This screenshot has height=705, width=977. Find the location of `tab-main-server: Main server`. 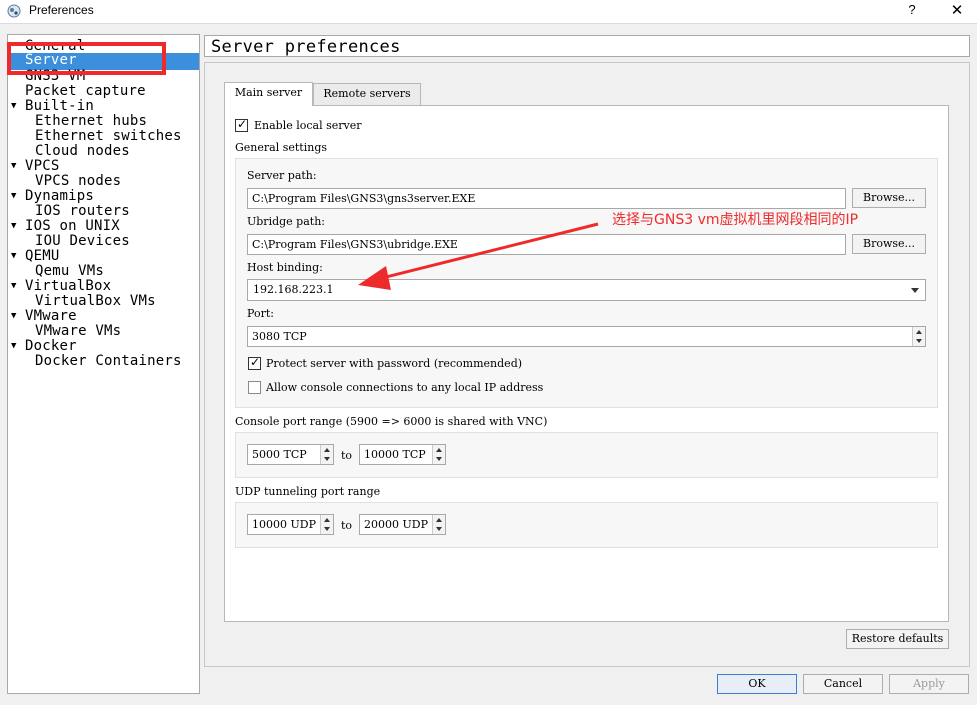

tab-main-server: Main server is located at coordinates (268, 94).